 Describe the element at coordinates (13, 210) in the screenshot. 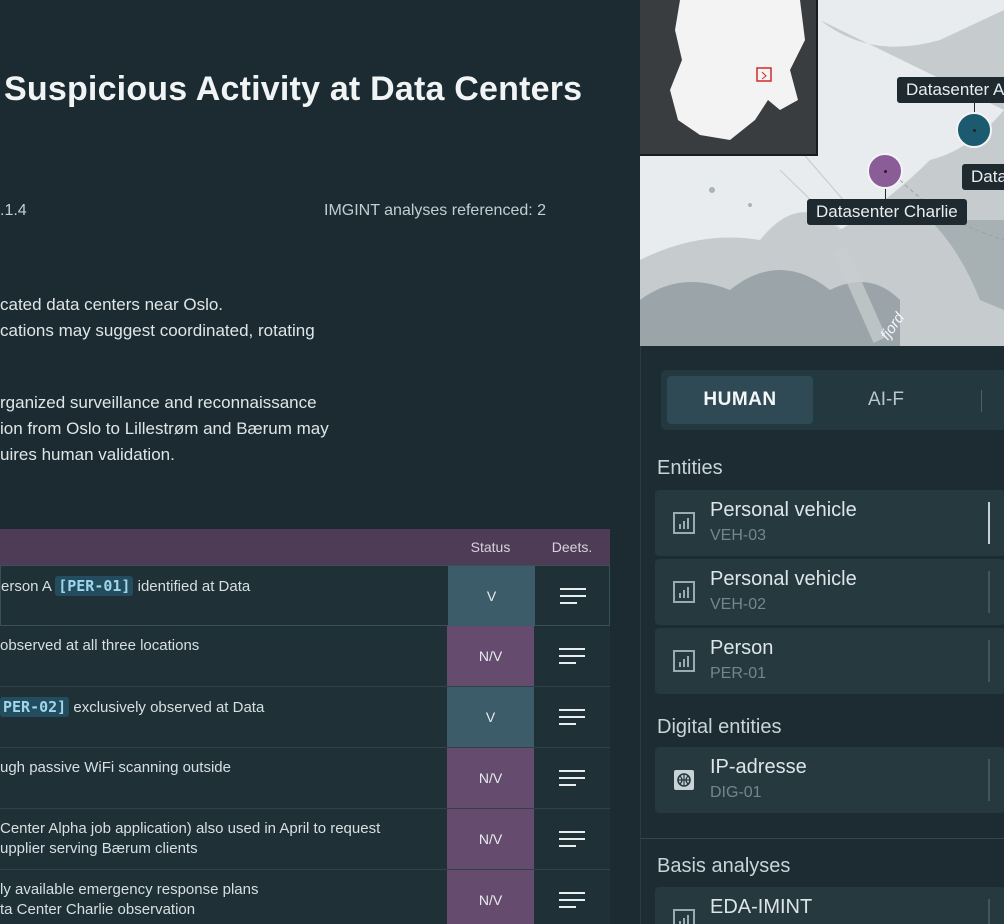

I see `report-version: .1.4` at that location.